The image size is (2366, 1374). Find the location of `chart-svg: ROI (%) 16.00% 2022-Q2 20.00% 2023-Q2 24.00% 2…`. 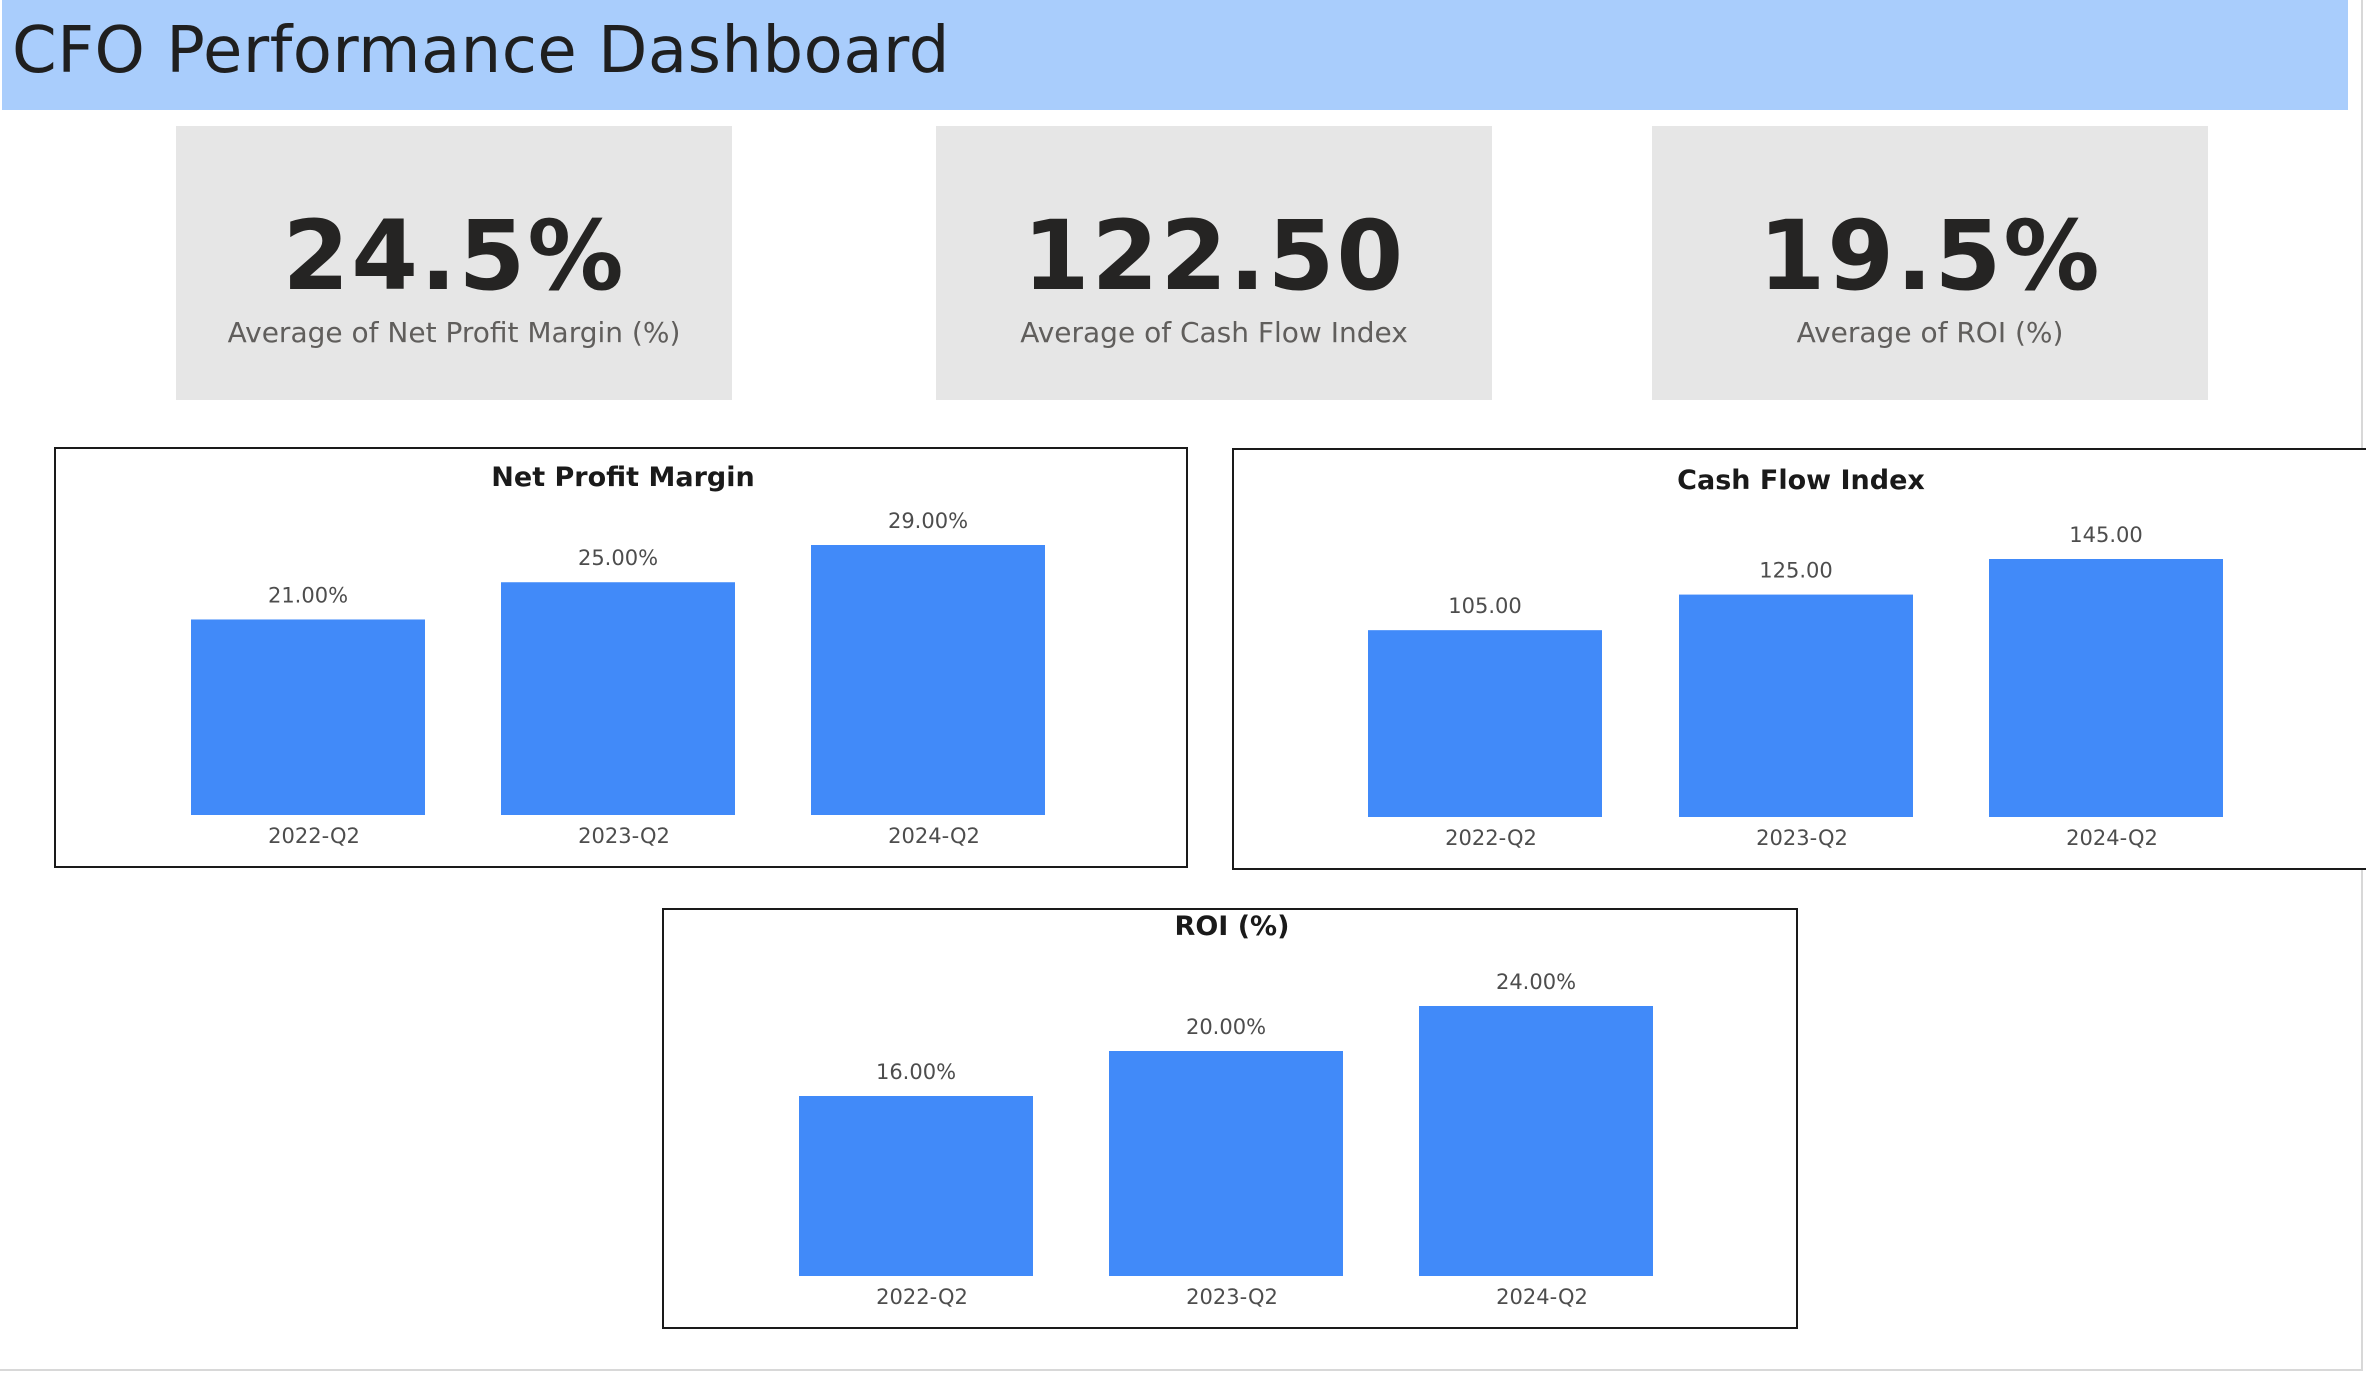

chart-svg: ROI (%) 16.00% 2022-Q2 20.00% 2023-Q2 24.00% 2… is located at coordinates (1226, 1110).